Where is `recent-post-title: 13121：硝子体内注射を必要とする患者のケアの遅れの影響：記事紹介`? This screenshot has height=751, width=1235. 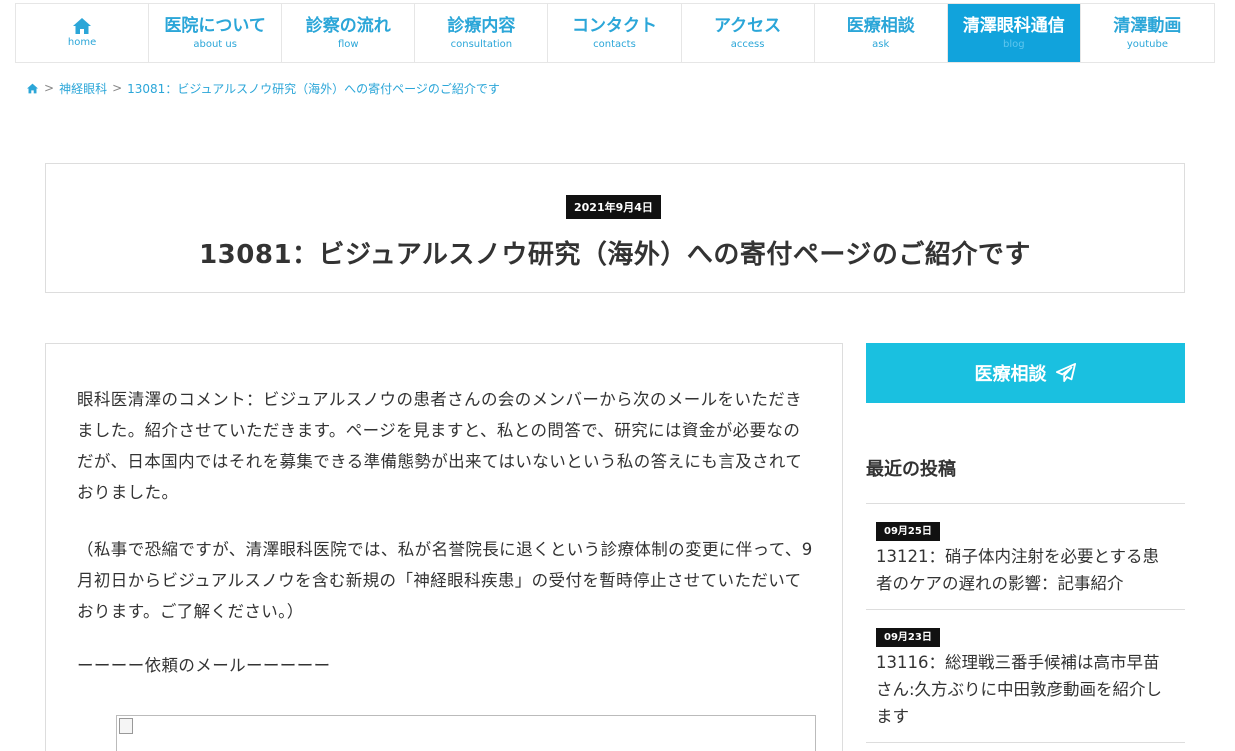 recent-post-title: 13121：硝子体内注射を必要とする患者のケアの遅れの影響：記事紹介 is located at coordinates (1017, 570).